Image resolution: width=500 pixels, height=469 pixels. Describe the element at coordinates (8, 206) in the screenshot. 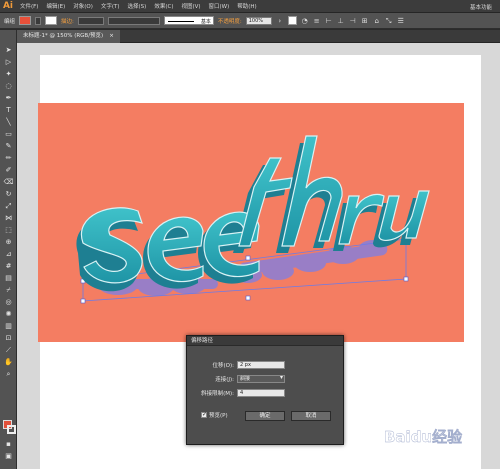

I see `scale-tool-icon: ⤢` at that location.